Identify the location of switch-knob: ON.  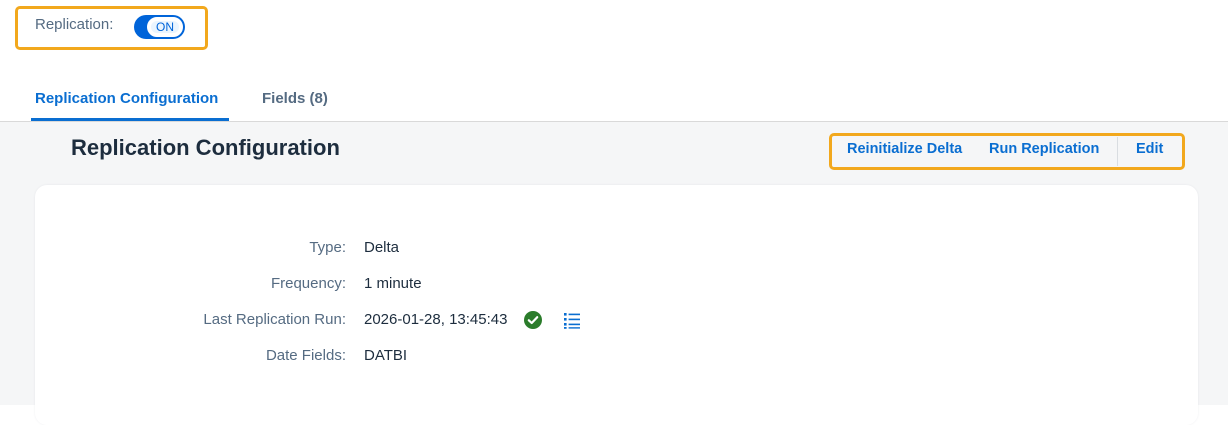
(165, 27).